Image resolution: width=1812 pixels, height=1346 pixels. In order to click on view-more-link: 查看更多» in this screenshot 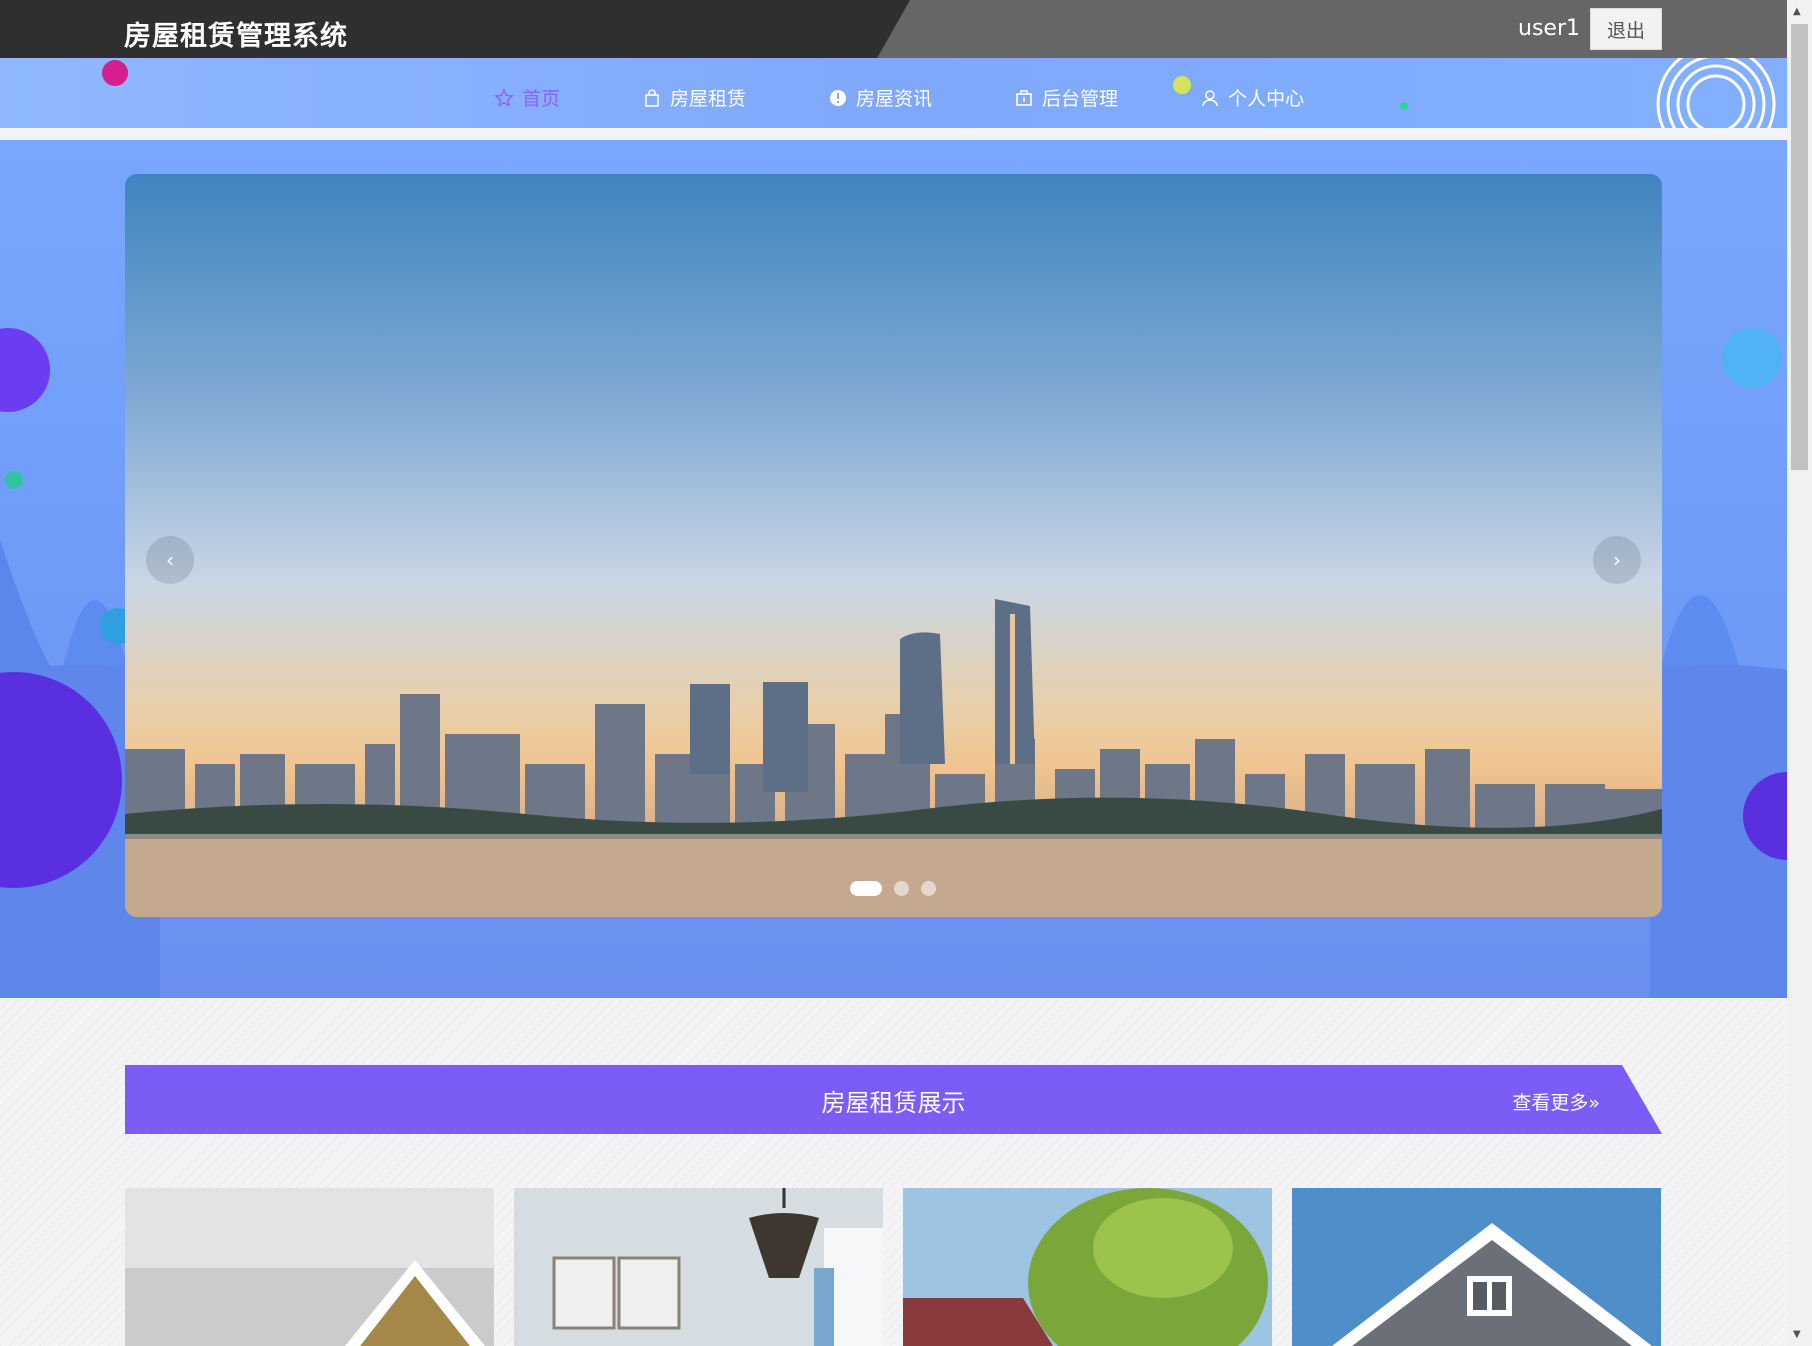, I will do `click(1556, 1101)`.